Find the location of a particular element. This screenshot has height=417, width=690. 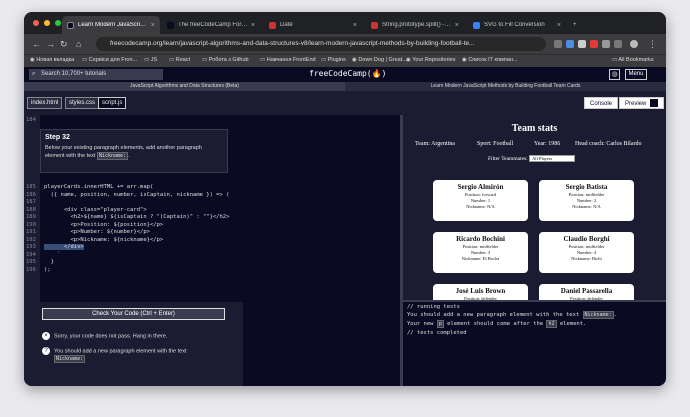

console-button: Console is located at coordinates (601, 103).